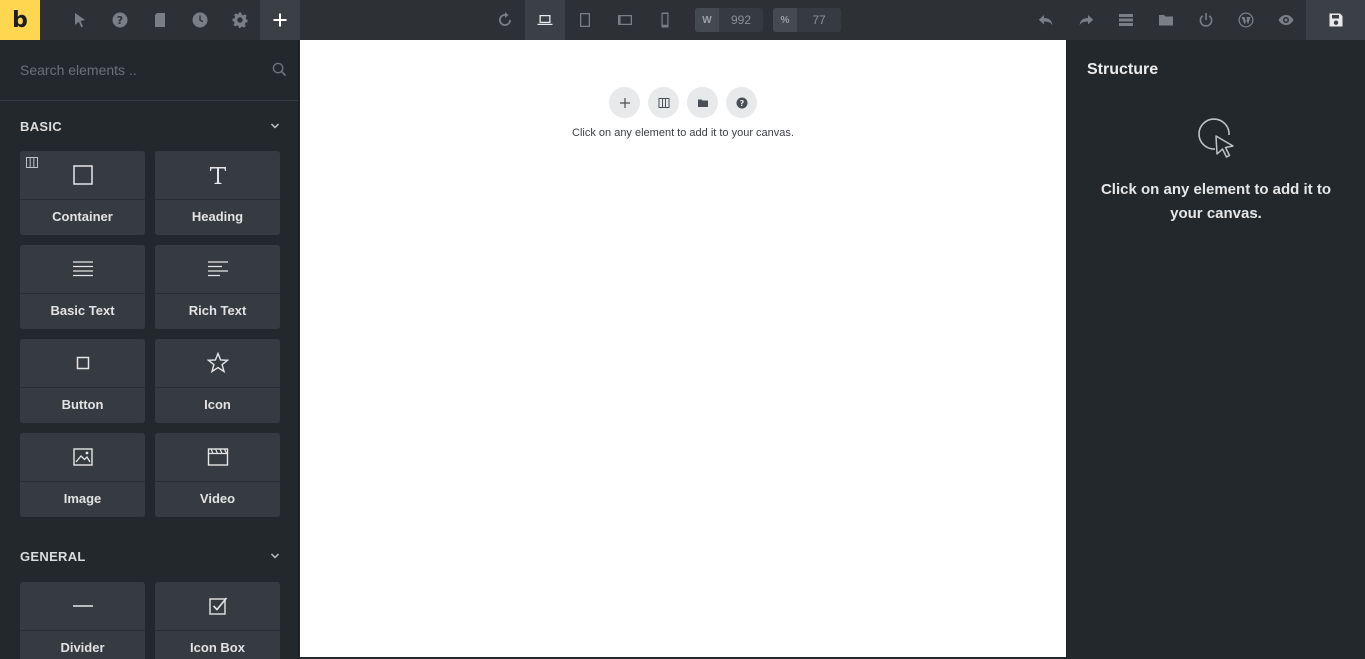 This screenshot has height=659, width=1365. I want to click on power-icon, so click(1206, 20).